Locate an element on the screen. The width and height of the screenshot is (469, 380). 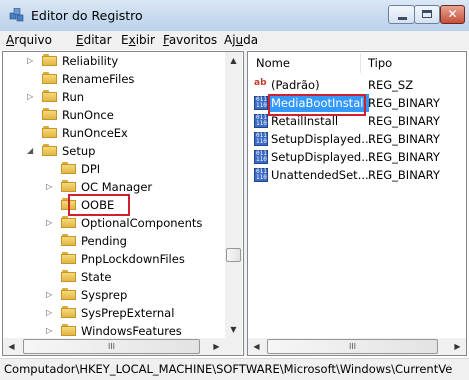
scroll-down-icon: ▼ is located at coordinates (233, 329).